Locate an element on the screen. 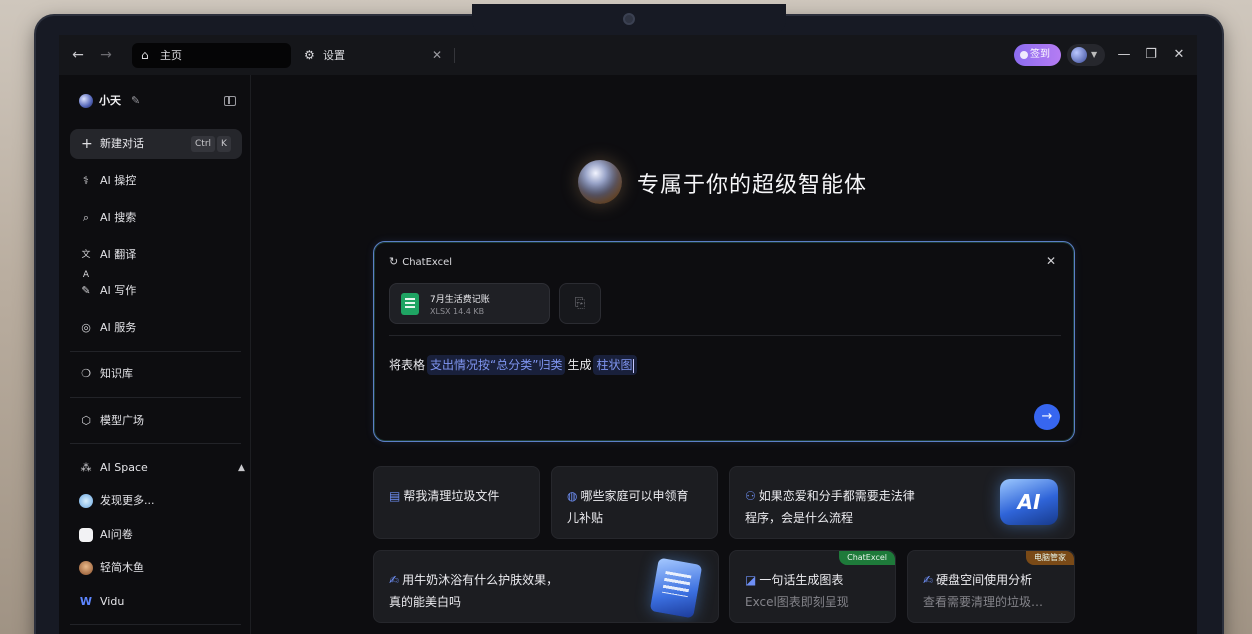 This screenshot has width=1252, height=634. prompt-slot: 支出情况按“总分类”归类 is located at coordinates (496, 365).